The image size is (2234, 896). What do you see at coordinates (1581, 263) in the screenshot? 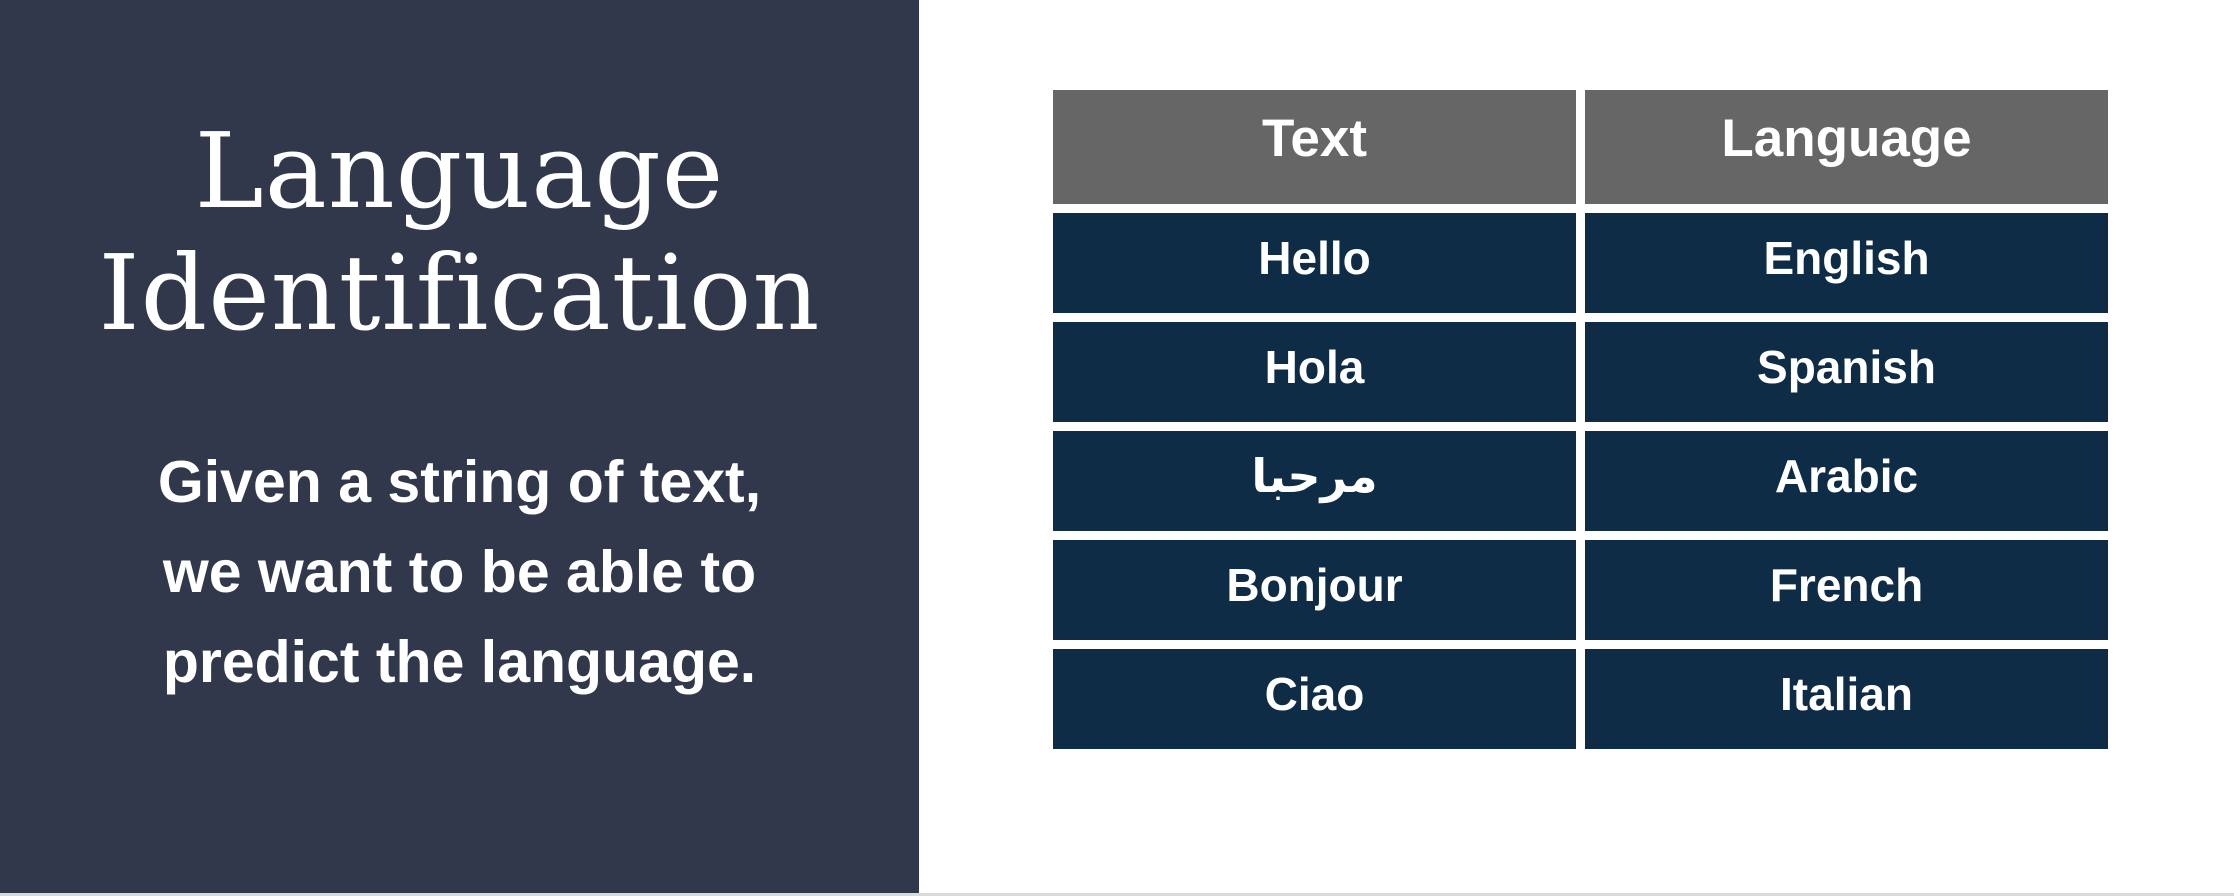
I see `table-row: Hello English` at bounding box center [1581, 263].